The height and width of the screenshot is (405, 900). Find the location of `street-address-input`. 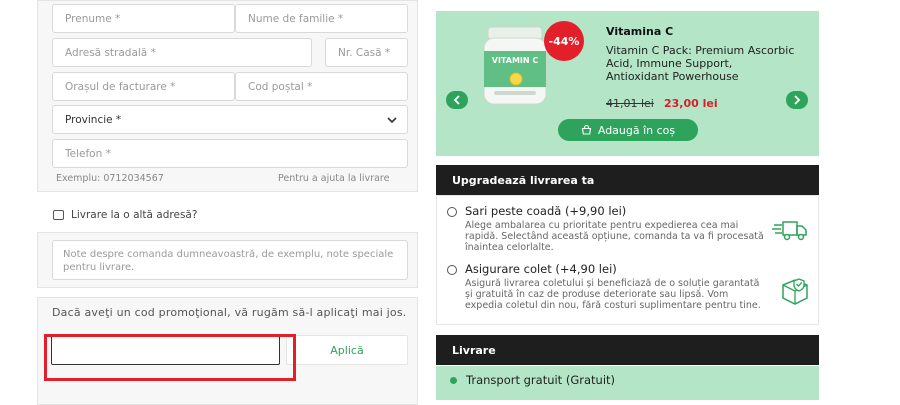

street-address-input is located at coordinates (182, 52).